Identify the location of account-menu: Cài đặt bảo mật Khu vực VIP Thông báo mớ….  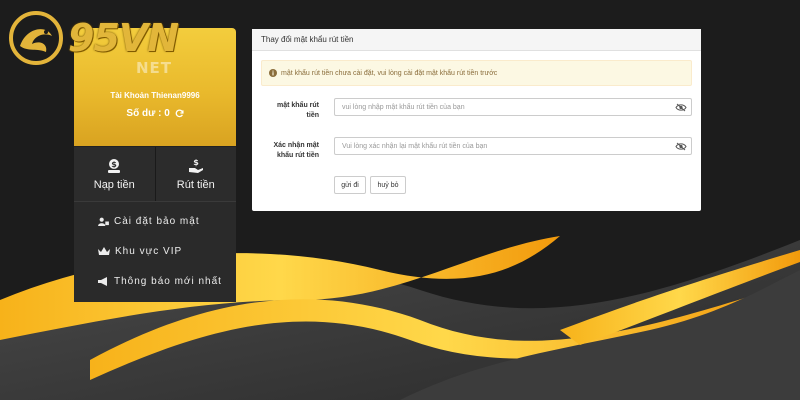
(155, 251).